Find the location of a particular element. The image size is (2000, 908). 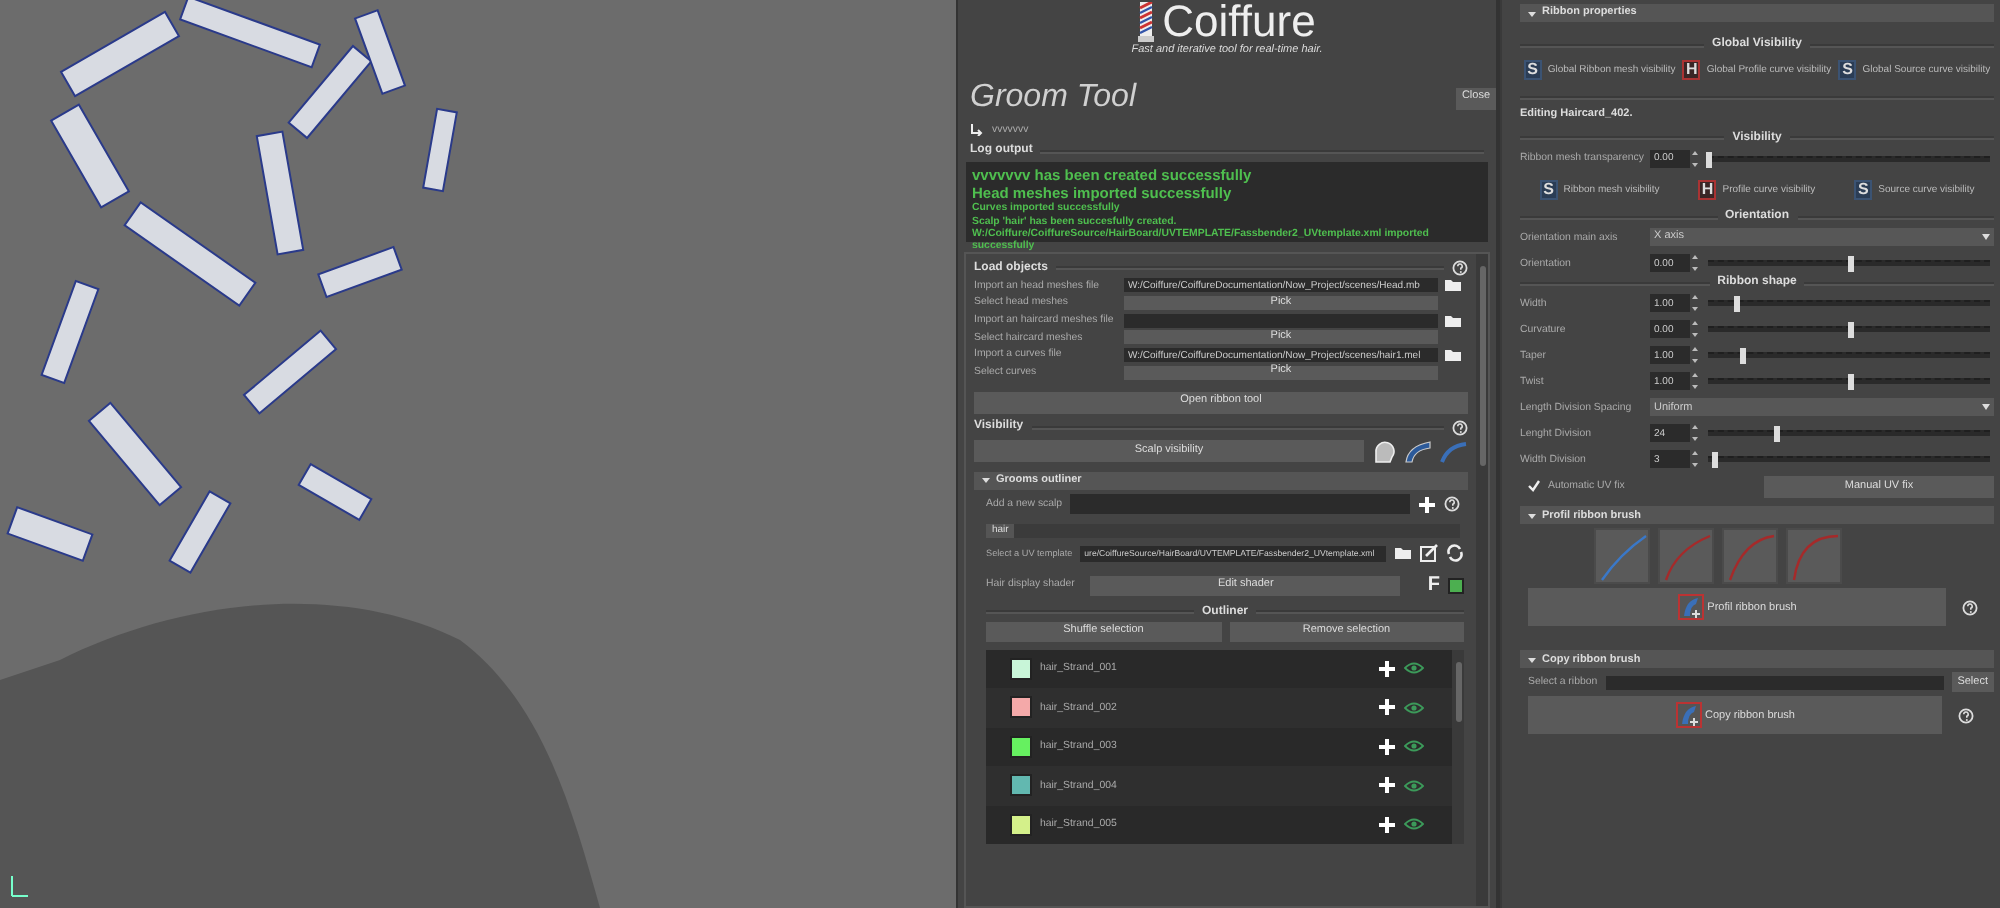

scalp-name-field is located at coordinates (1240, 504).